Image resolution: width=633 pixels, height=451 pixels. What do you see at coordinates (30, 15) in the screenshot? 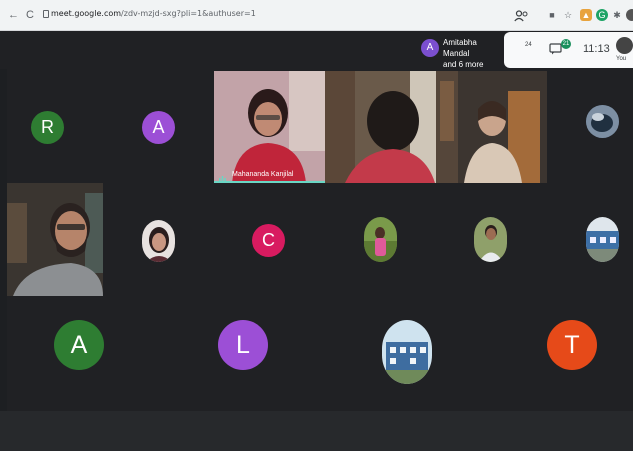
I see `reload-icon: C` at bounding box center [30, 15].